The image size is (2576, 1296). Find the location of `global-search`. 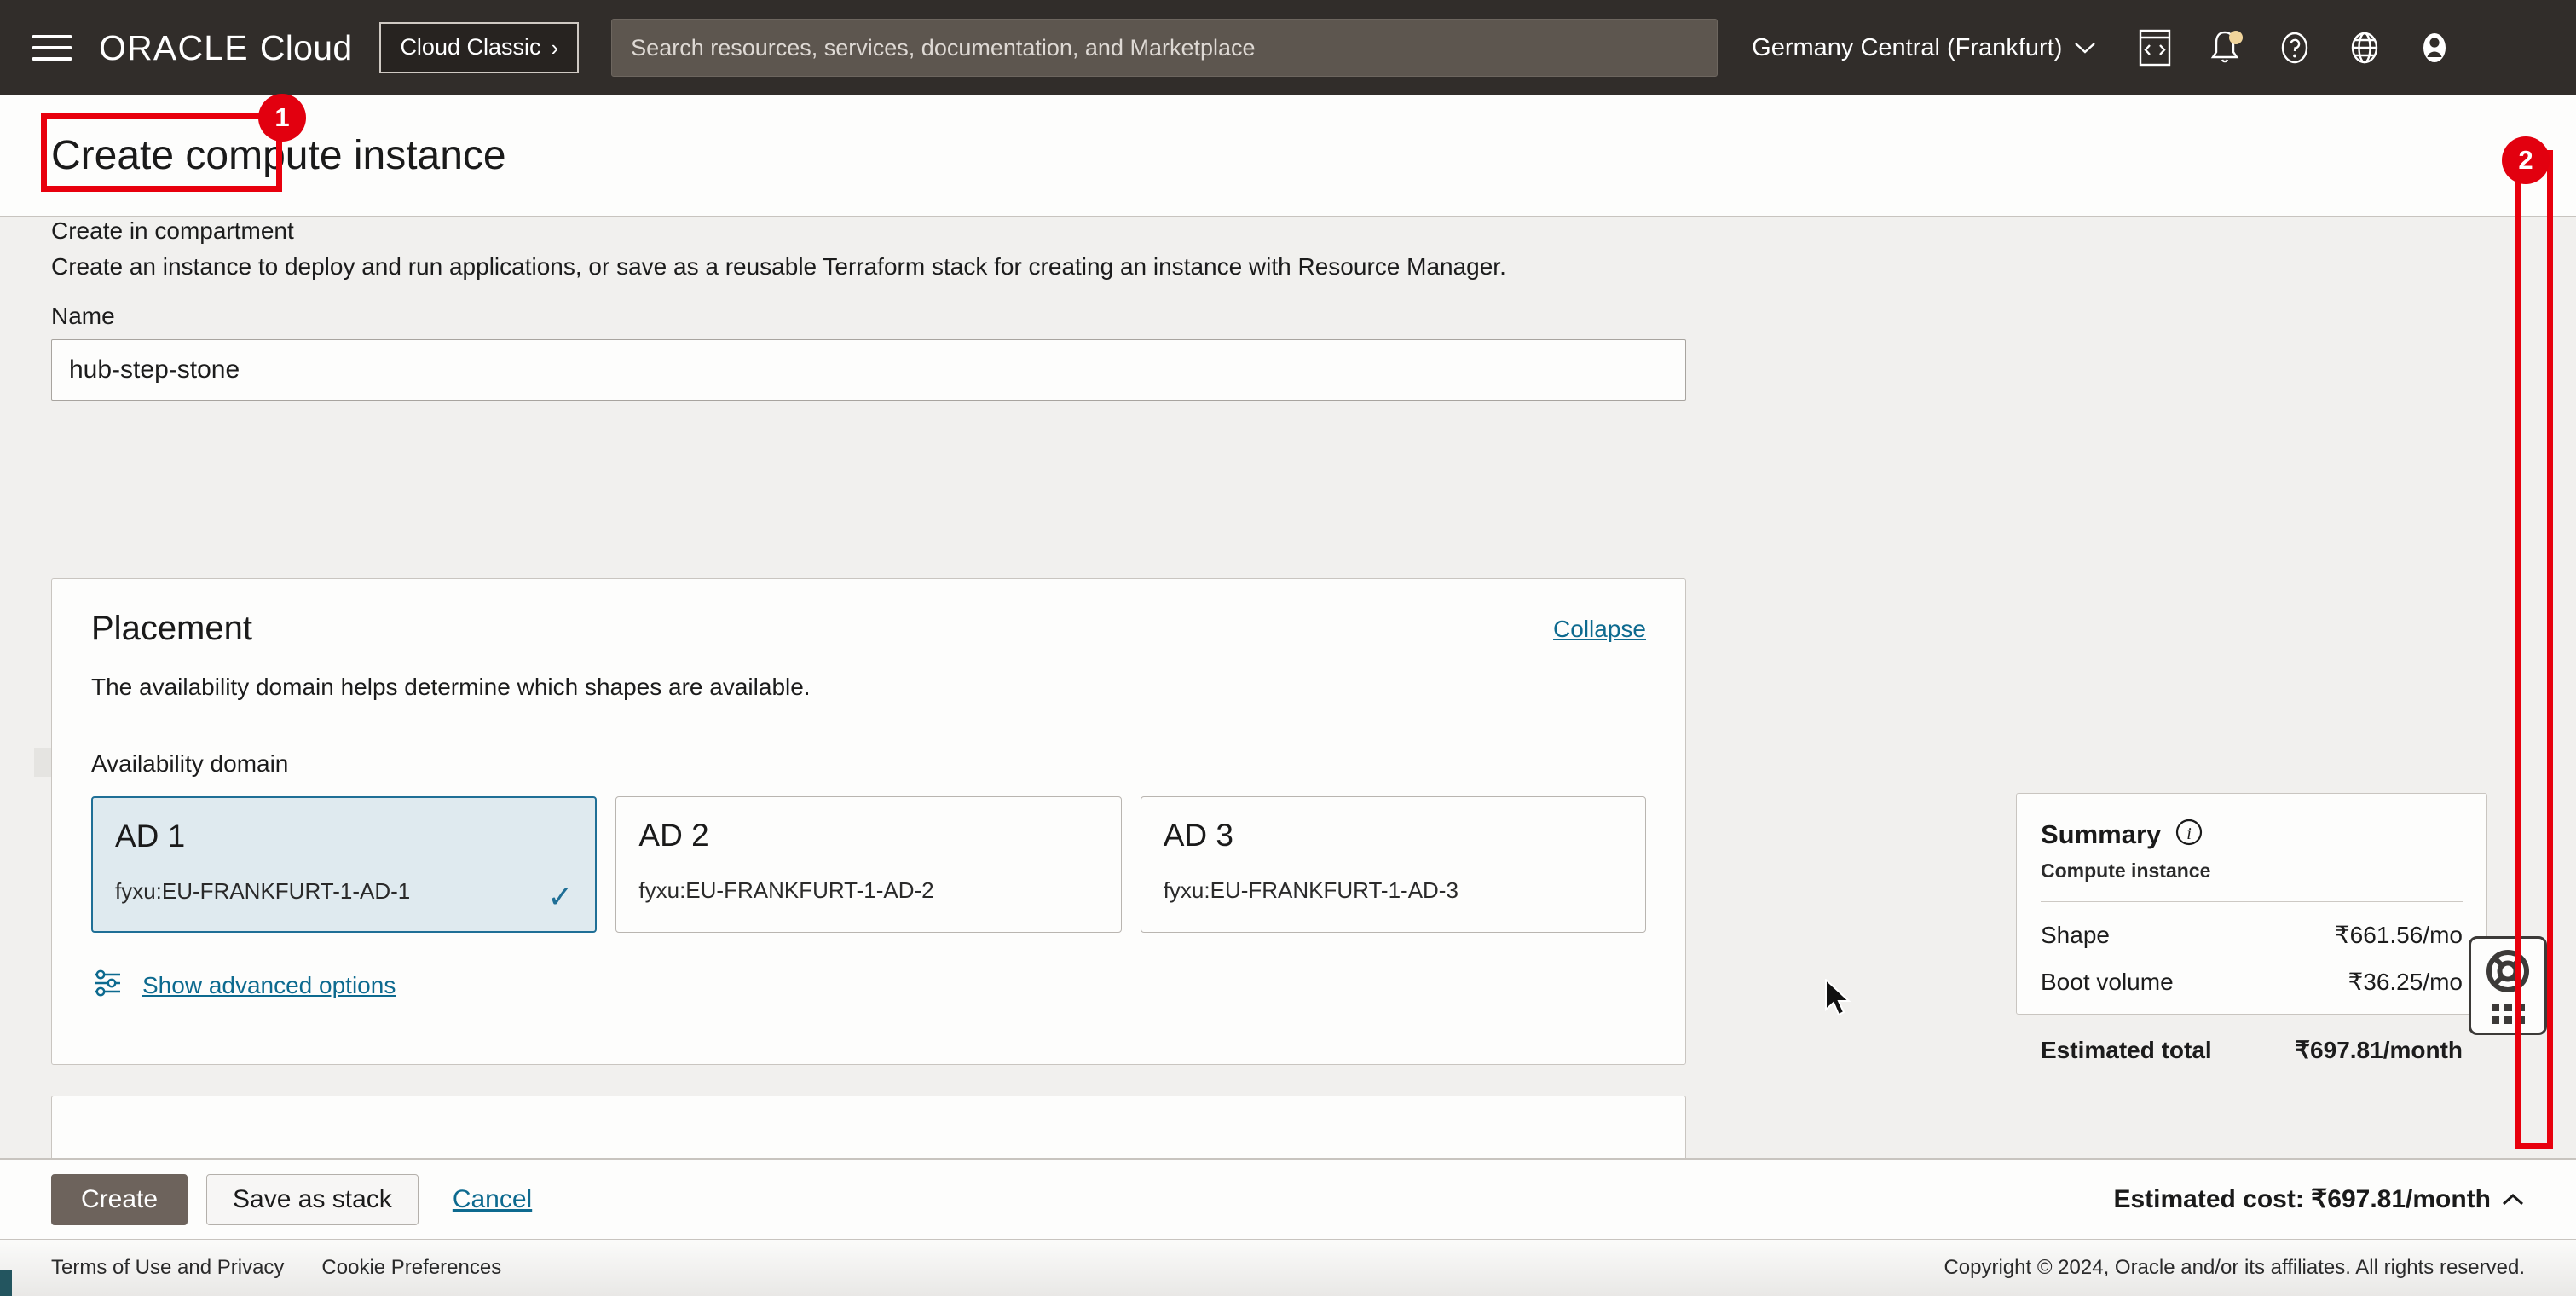

global-search is located at coordinates (1164, 48).